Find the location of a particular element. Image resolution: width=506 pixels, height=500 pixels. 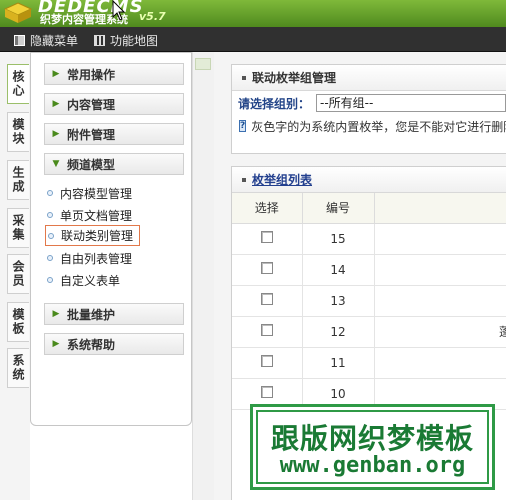

table-header-row: 选择 编号 is located at coordinates (369, 208).